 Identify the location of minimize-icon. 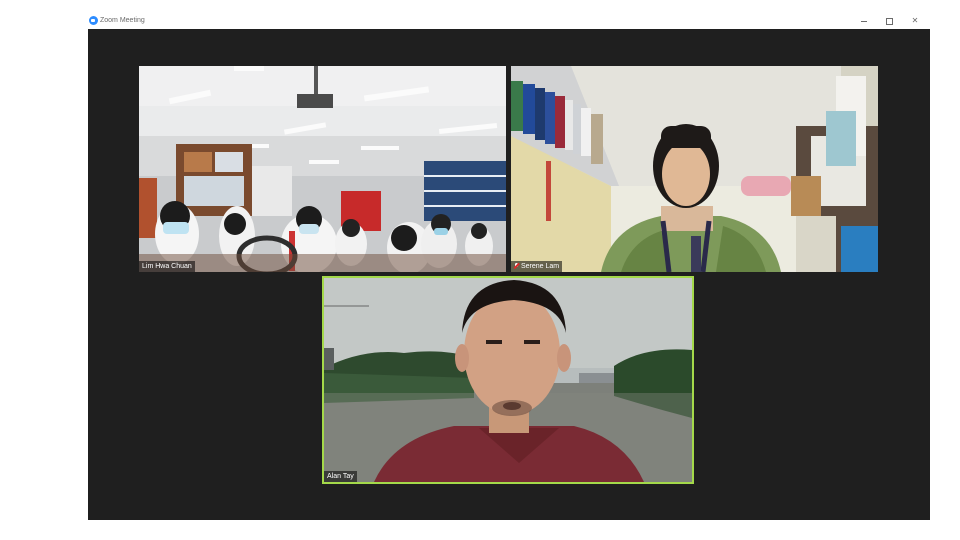
(864, 21).